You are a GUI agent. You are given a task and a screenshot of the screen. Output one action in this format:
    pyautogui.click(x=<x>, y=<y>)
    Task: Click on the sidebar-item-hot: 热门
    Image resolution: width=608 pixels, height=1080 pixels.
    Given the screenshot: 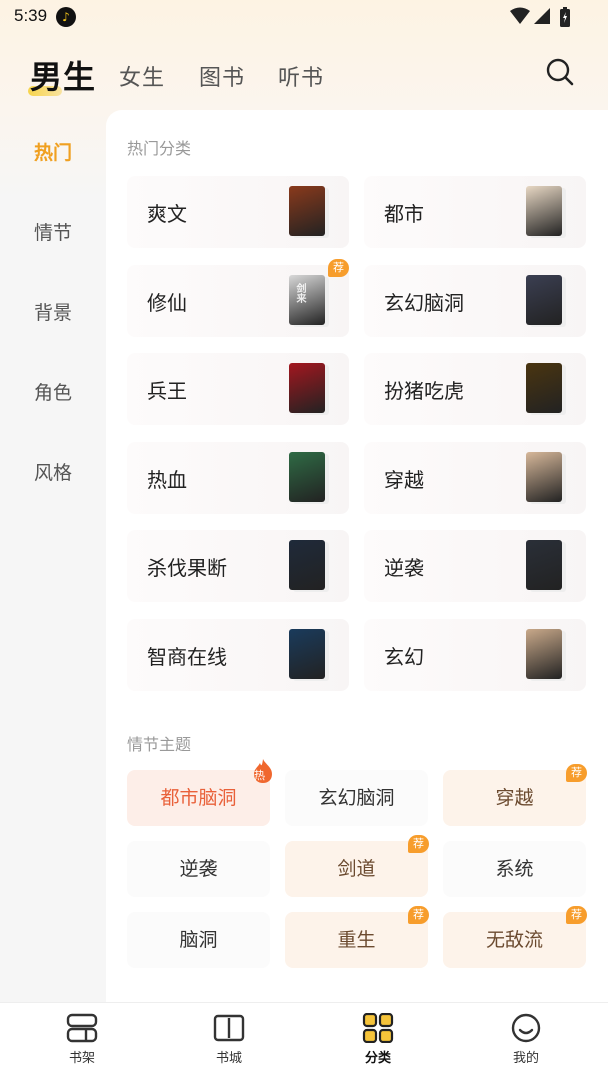 What is the action you would take?
    pyautogui.click(x=53, y=151)
    